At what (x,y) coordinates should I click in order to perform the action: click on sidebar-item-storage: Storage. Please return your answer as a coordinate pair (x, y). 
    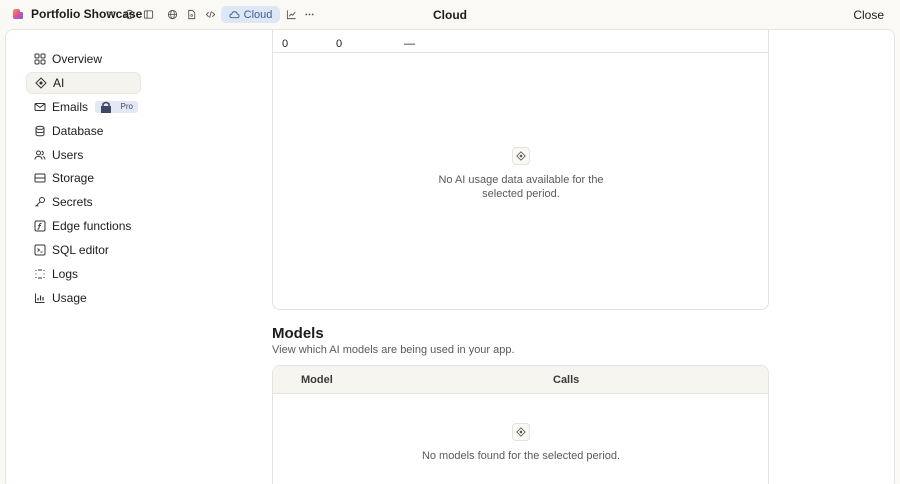
    Looking at the image, I should click on (83, 178).